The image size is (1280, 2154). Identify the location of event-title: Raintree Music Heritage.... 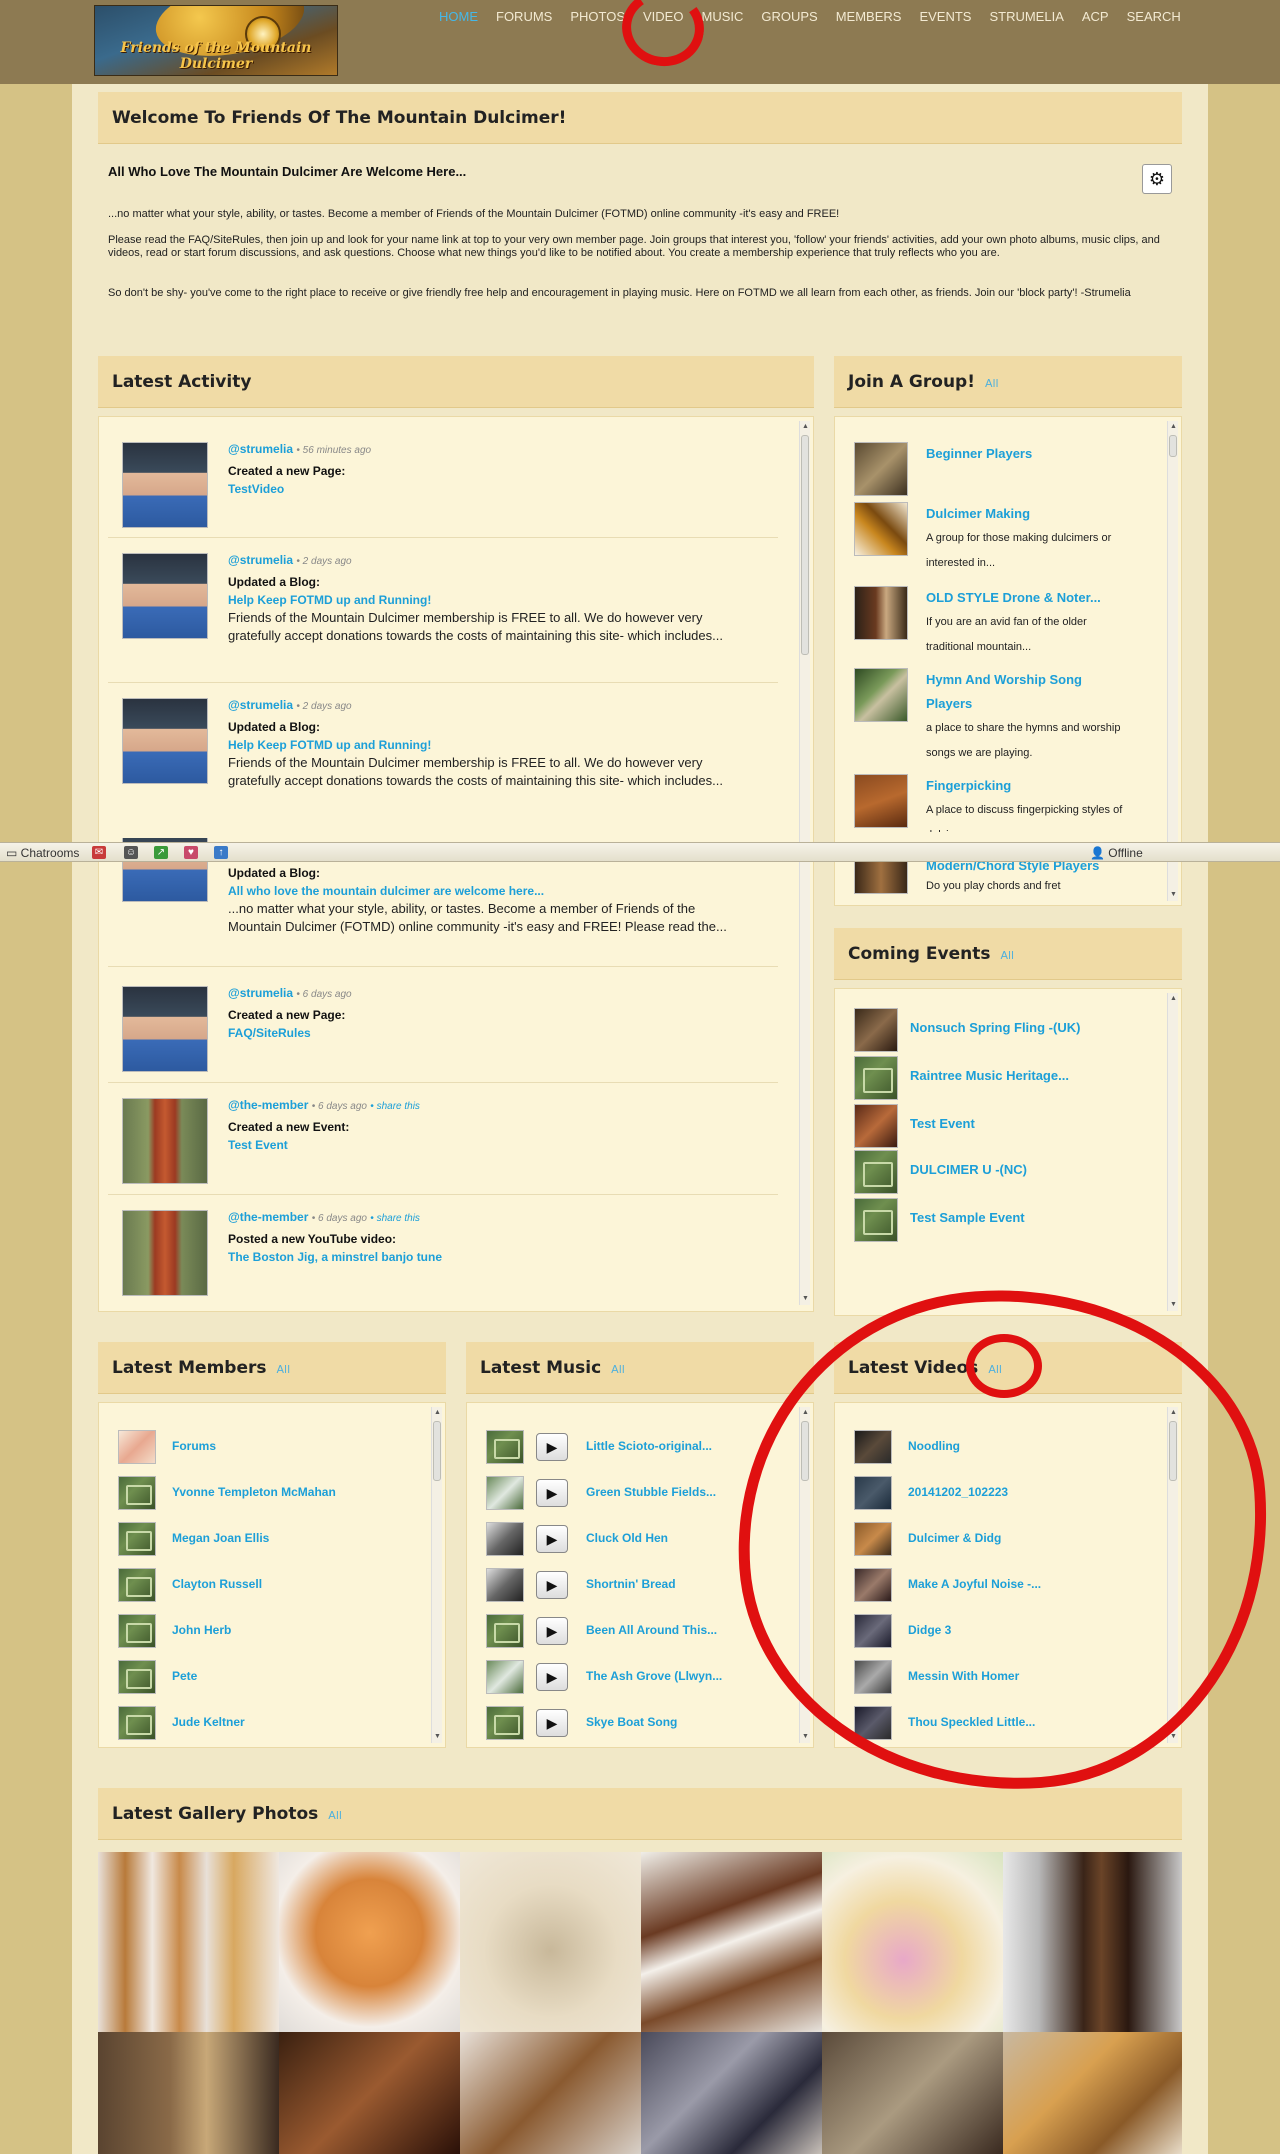
(989, 1075).